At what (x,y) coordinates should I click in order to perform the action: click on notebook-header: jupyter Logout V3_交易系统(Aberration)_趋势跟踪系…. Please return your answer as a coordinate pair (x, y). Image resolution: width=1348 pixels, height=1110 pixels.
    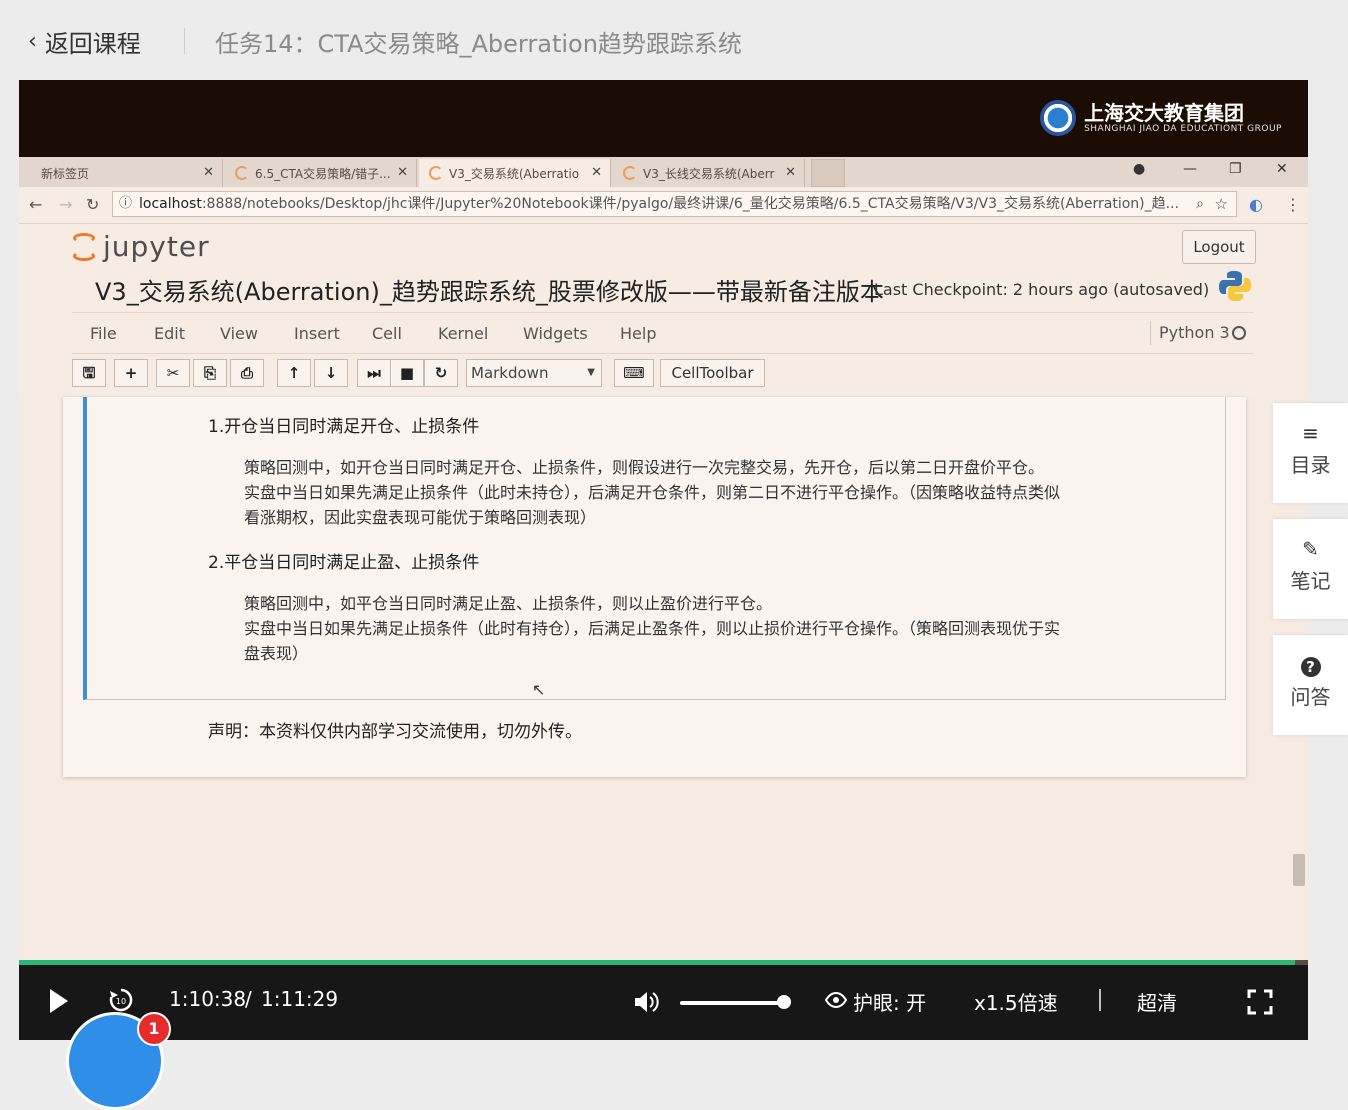
    Looking at the image, I should click on (663, 309).